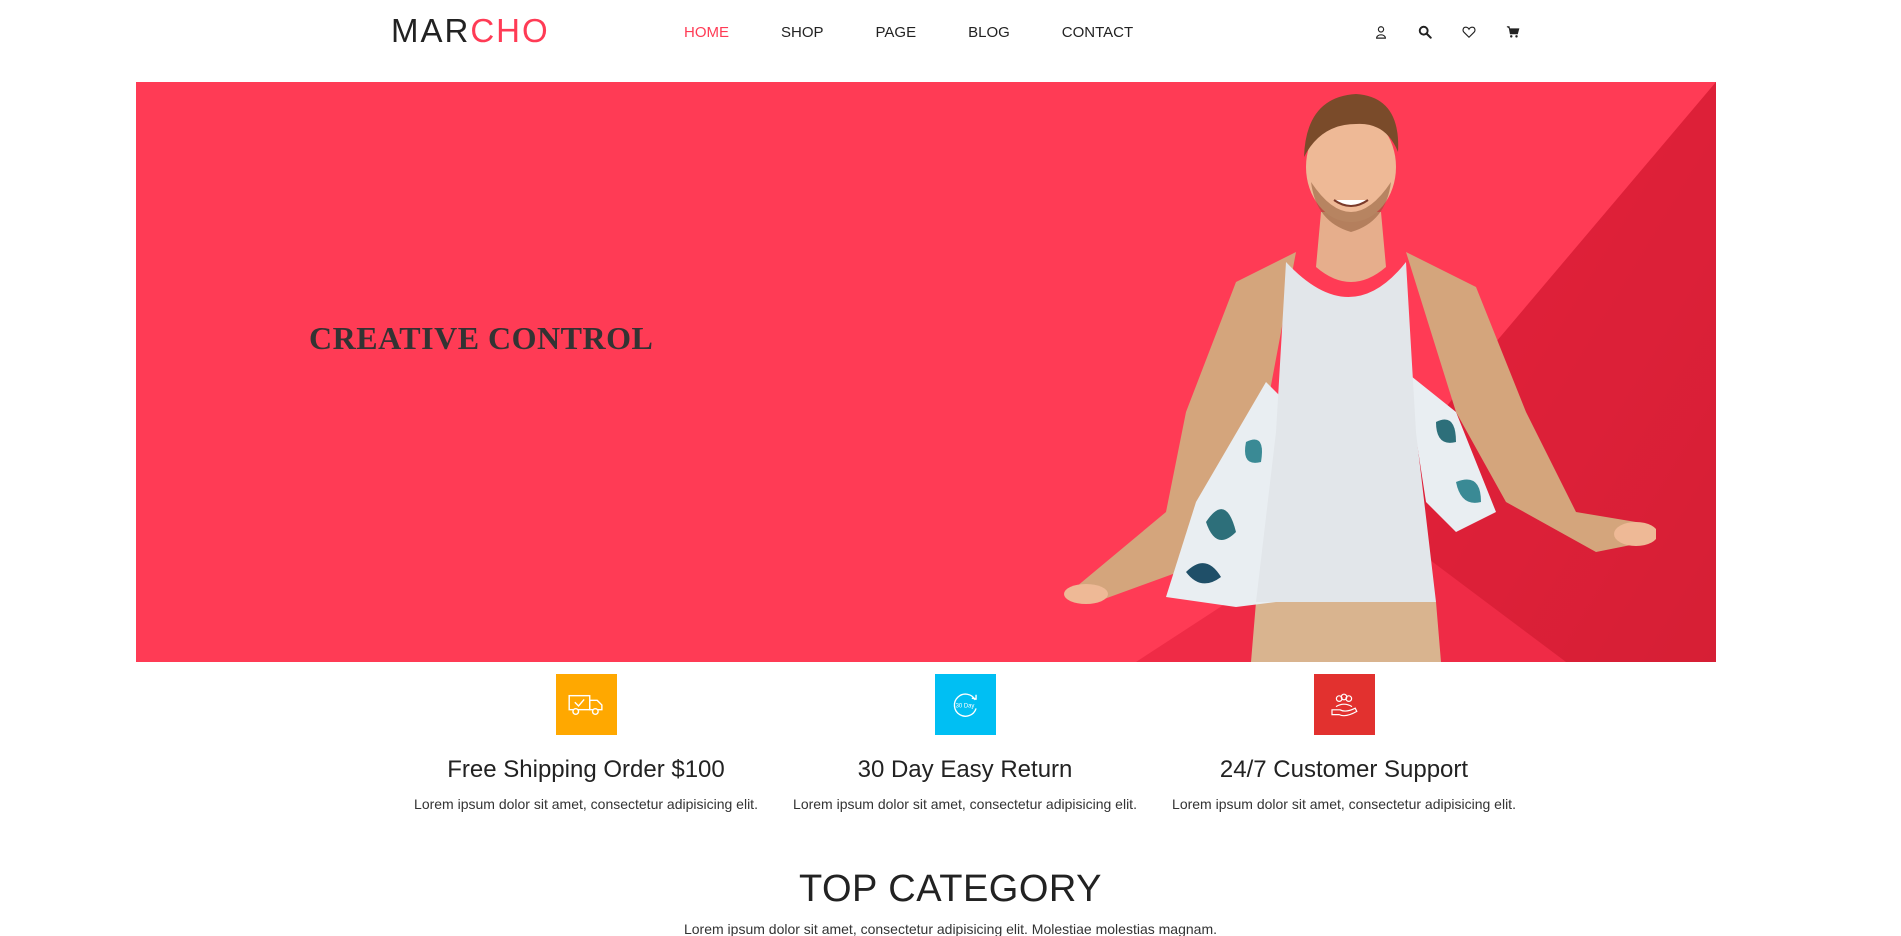  Describe the element at coordinates (1513, 32) in the screenshot. I see `cart-icon` at that location.